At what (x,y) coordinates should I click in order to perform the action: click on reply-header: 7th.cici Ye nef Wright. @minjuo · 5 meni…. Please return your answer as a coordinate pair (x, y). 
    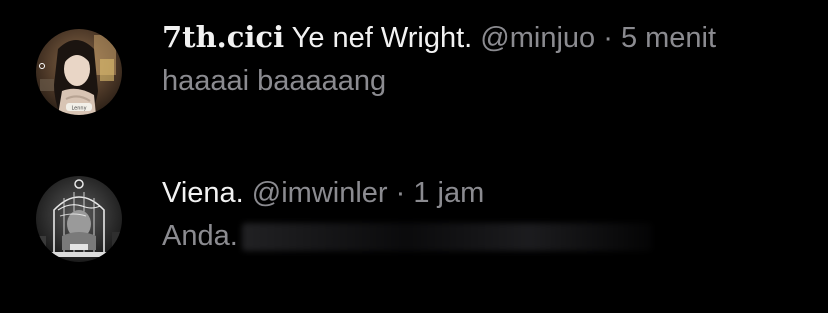
    Looking at the image, I should click on (485, 37).